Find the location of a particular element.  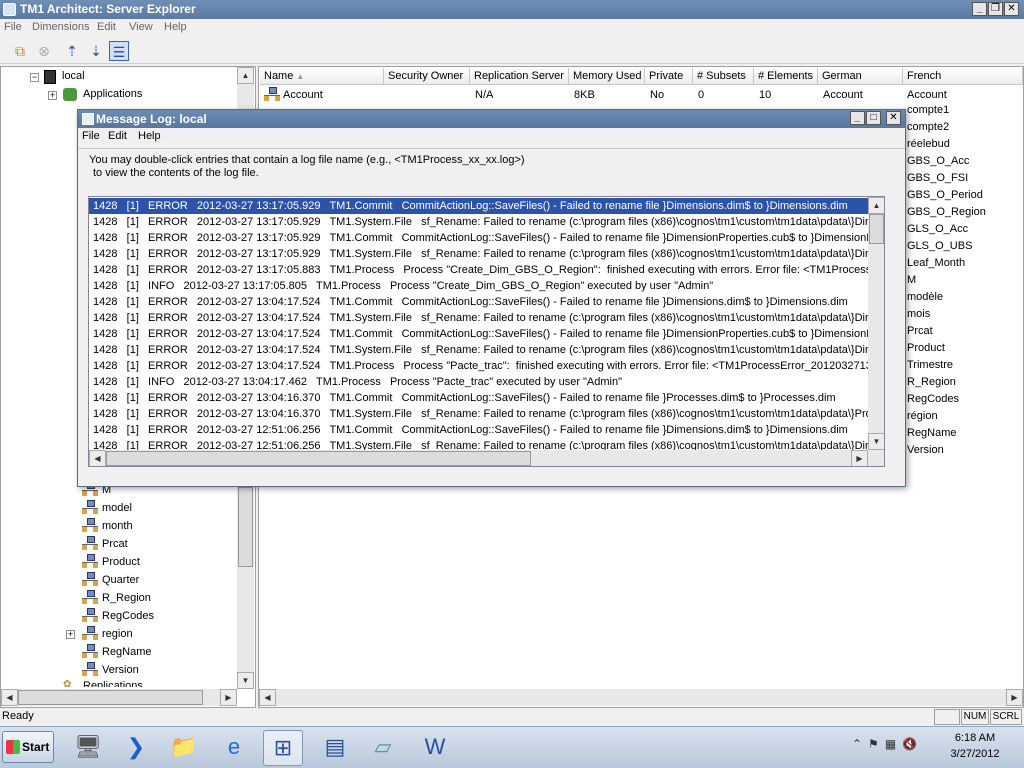

column-header-private: Private is located at coordinates (669, 76).